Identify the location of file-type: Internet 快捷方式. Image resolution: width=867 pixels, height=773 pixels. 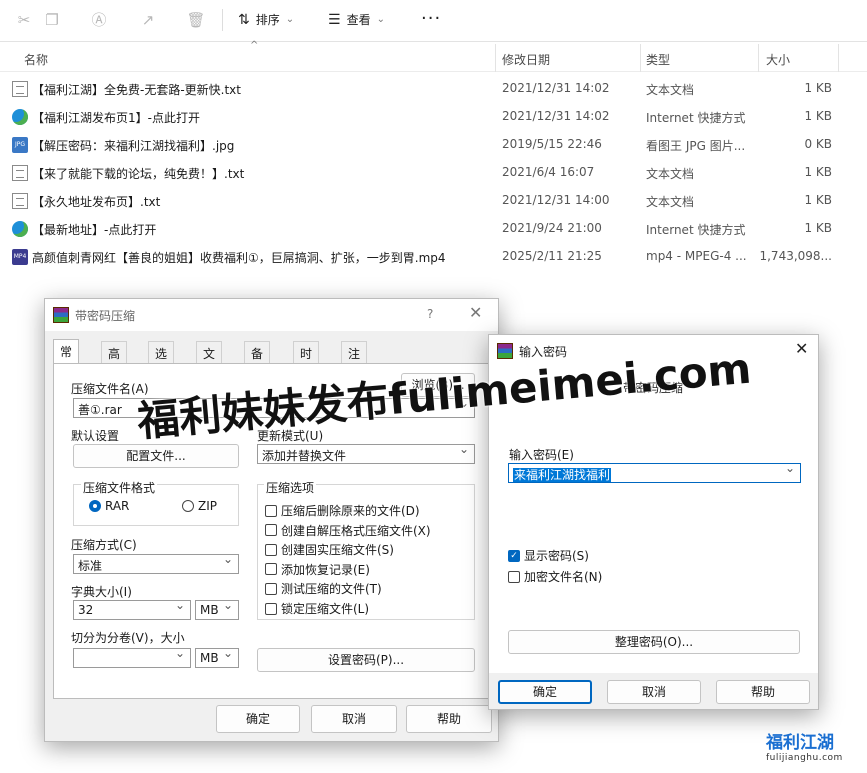
(696, 230).